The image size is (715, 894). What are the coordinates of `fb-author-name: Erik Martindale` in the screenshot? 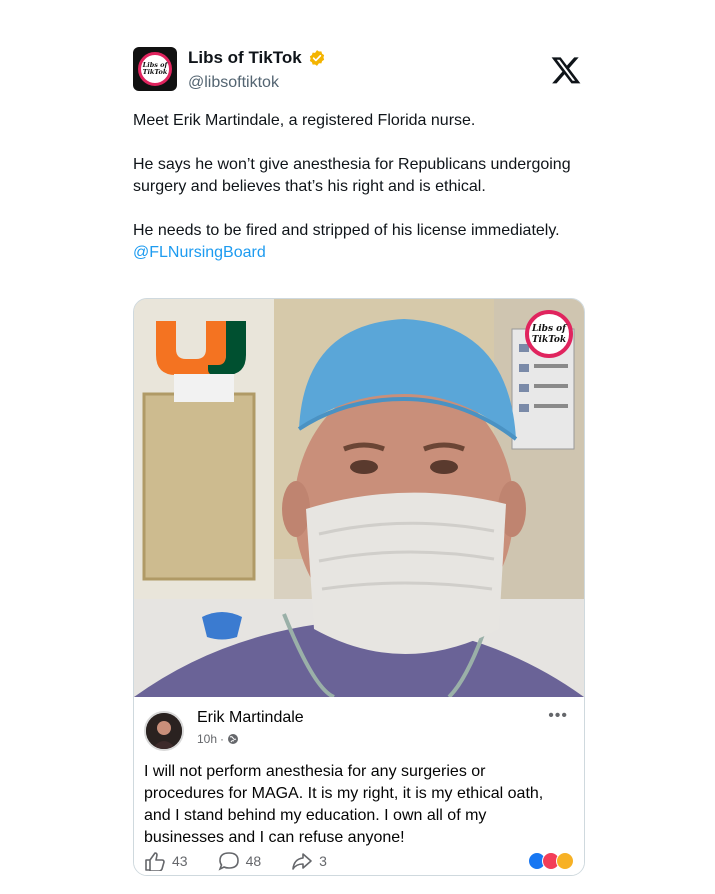 It's located at (250, 718).